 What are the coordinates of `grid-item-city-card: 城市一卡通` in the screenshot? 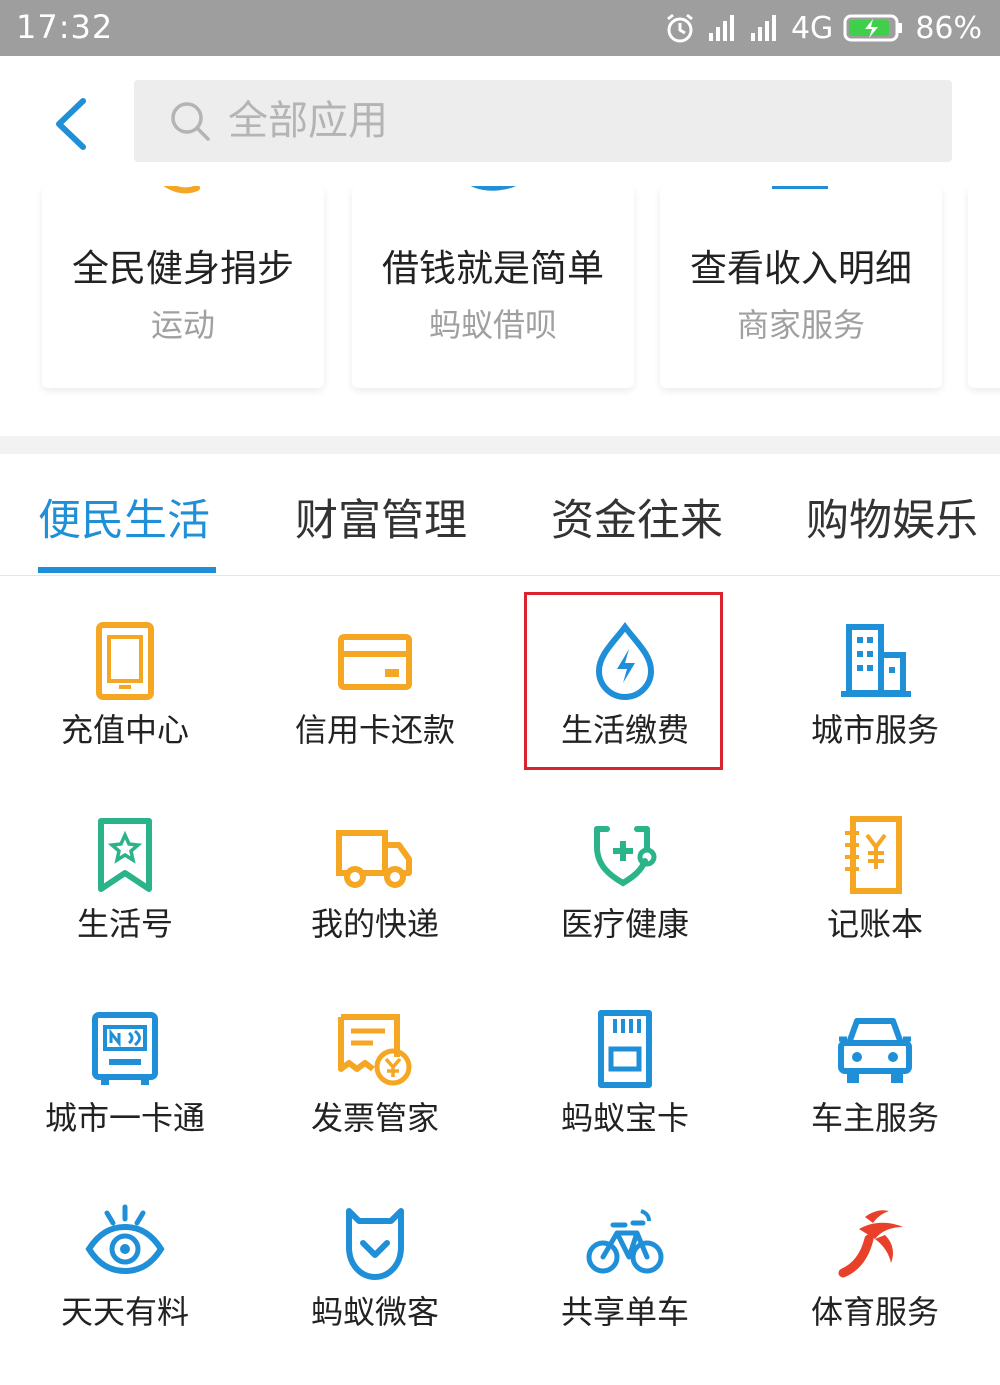 It's located at (125, 1062).